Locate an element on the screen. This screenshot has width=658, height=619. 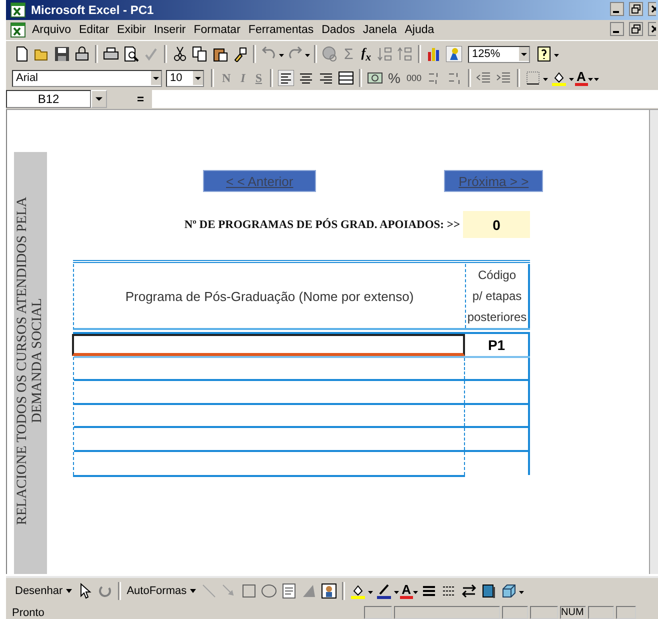
formula-equals-button: = is located at coordinates (129, 99).